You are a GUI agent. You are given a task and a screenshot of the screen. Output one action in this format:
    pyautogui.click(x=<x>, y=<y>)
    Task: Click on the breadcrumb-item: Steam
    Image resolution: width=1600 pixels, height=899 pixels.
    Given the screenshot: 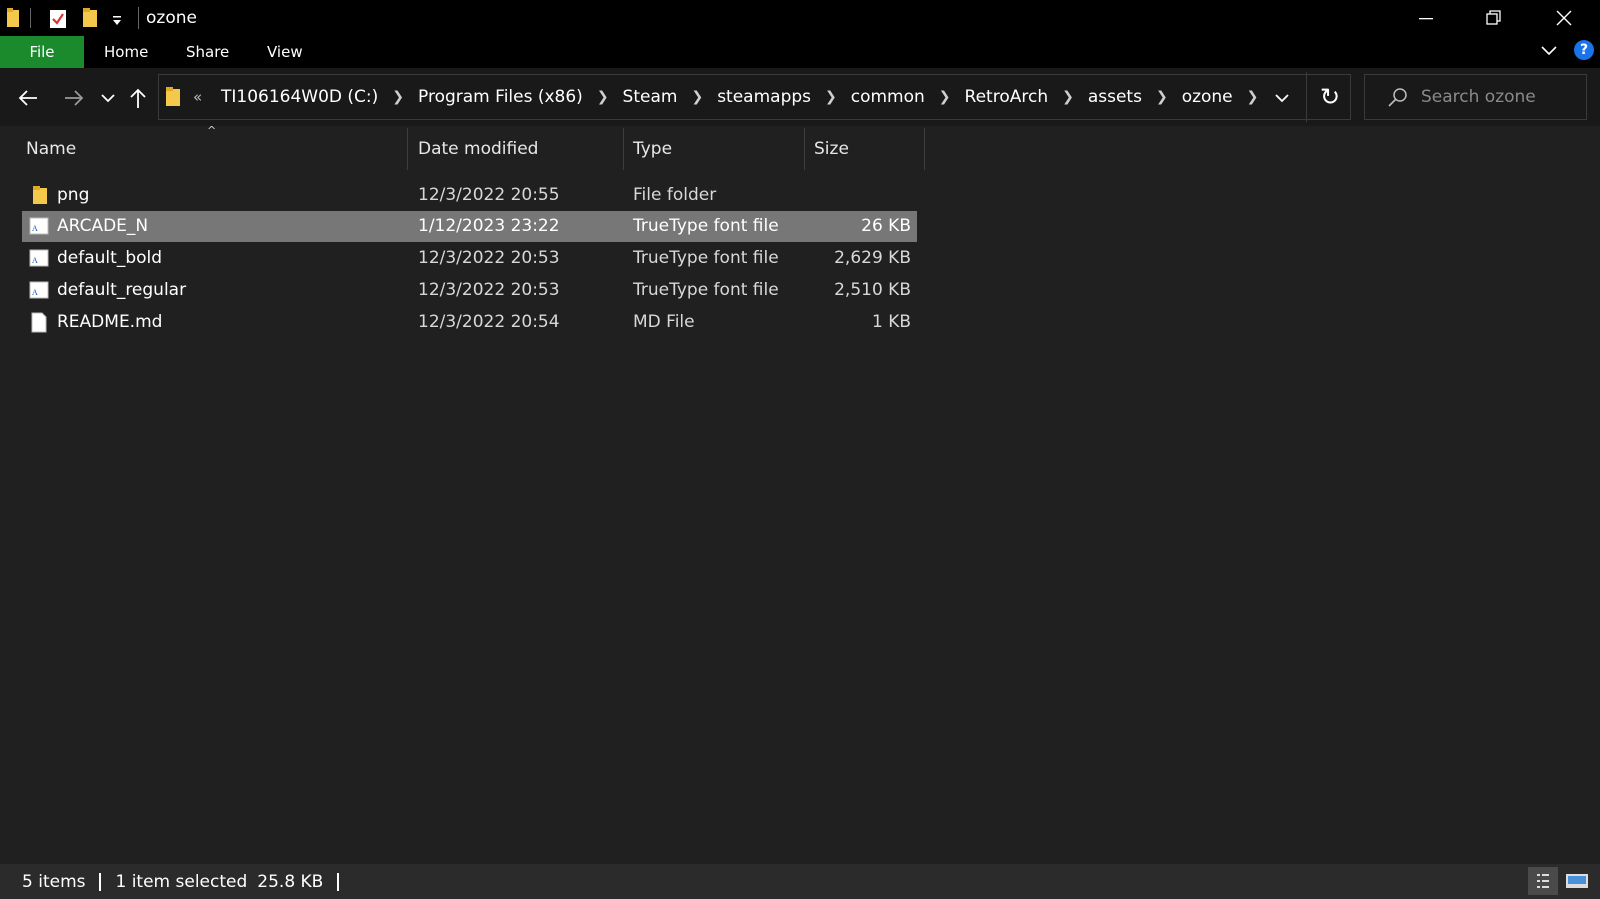 What is the action you would take?
    pyautogui.click(x=650, y=97)
    